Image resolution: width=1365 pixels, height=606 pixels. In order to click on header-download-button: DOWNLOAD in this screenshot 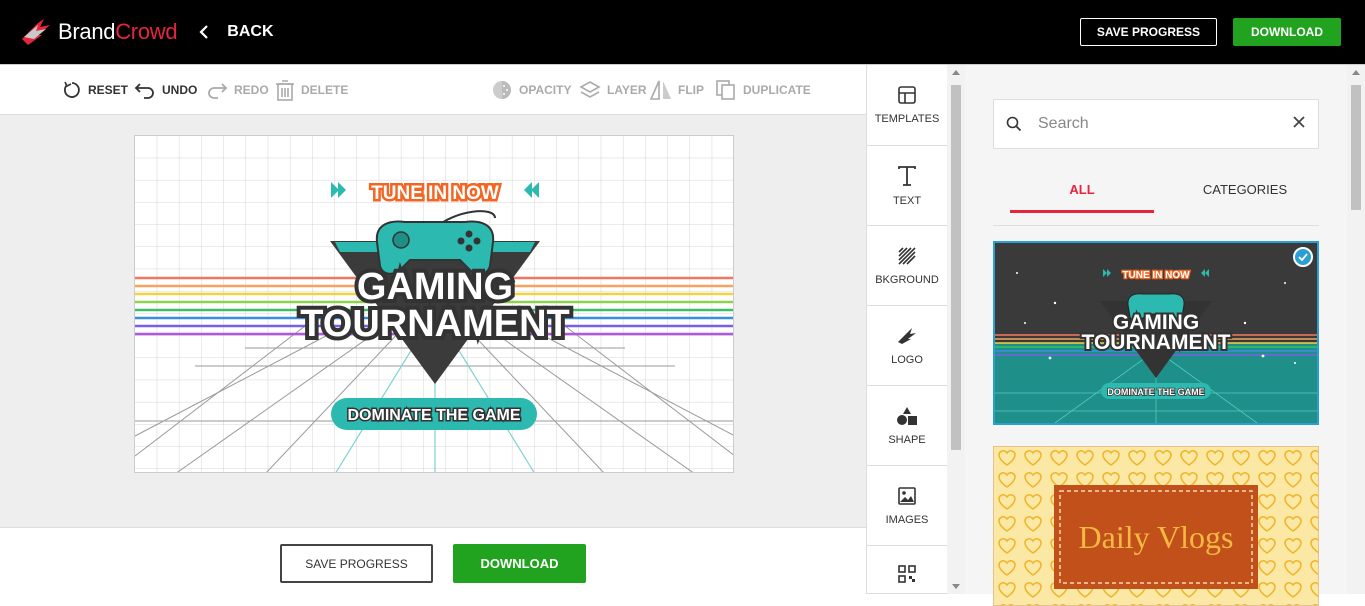, I will do `click(1287, 32)`.